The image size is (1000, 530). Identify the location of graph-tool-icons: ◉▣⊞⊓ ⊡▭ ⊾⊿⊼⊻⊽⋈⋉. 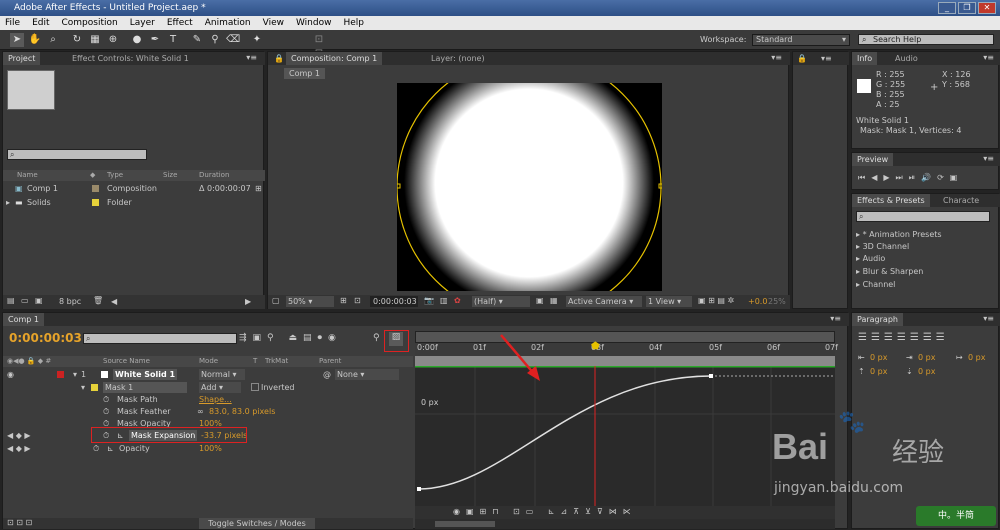
(545, 511).